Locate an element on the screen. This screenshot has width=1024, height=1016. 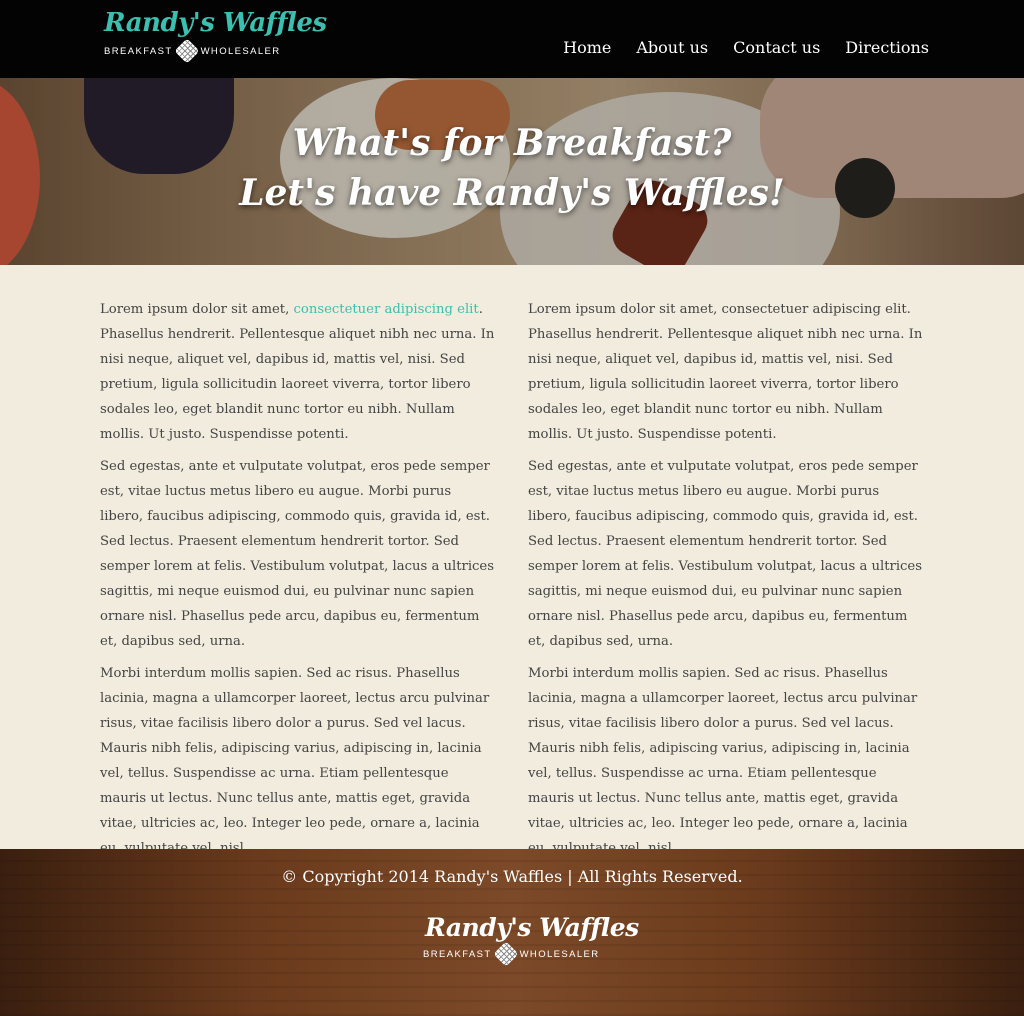
inline-link: consectetuer adipiscing elit is located at coordinates (386, 309).